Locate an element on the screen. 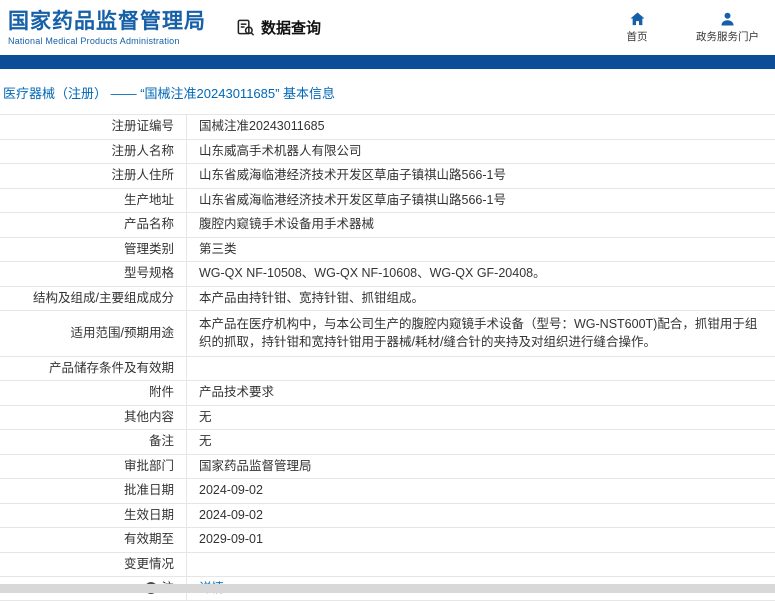 This screenshot has height=601, width=775. table-row: 注册人名称 山东威高手术机器人有限公司 is located at coordinates (387, 152).